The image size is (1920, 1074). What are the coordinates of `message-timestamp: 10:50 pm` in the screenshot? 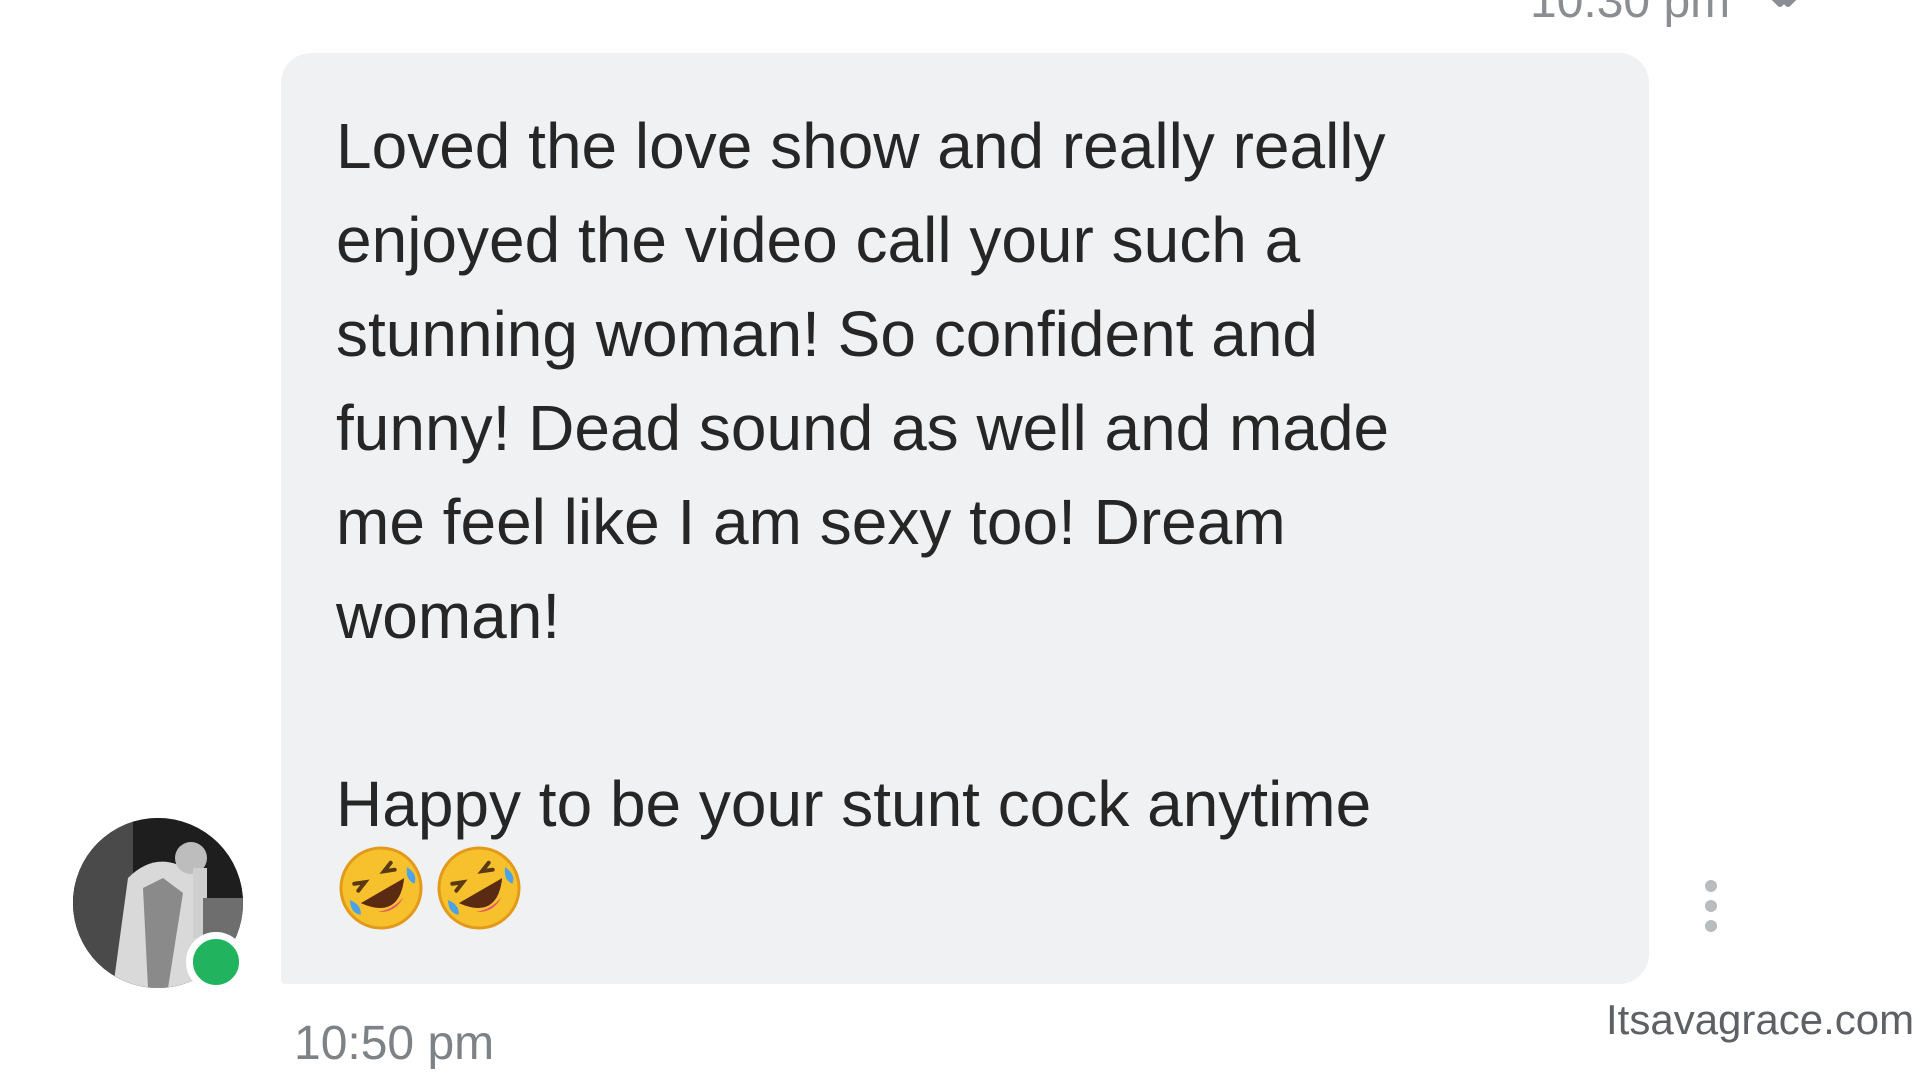 It's located at (394, 1043).